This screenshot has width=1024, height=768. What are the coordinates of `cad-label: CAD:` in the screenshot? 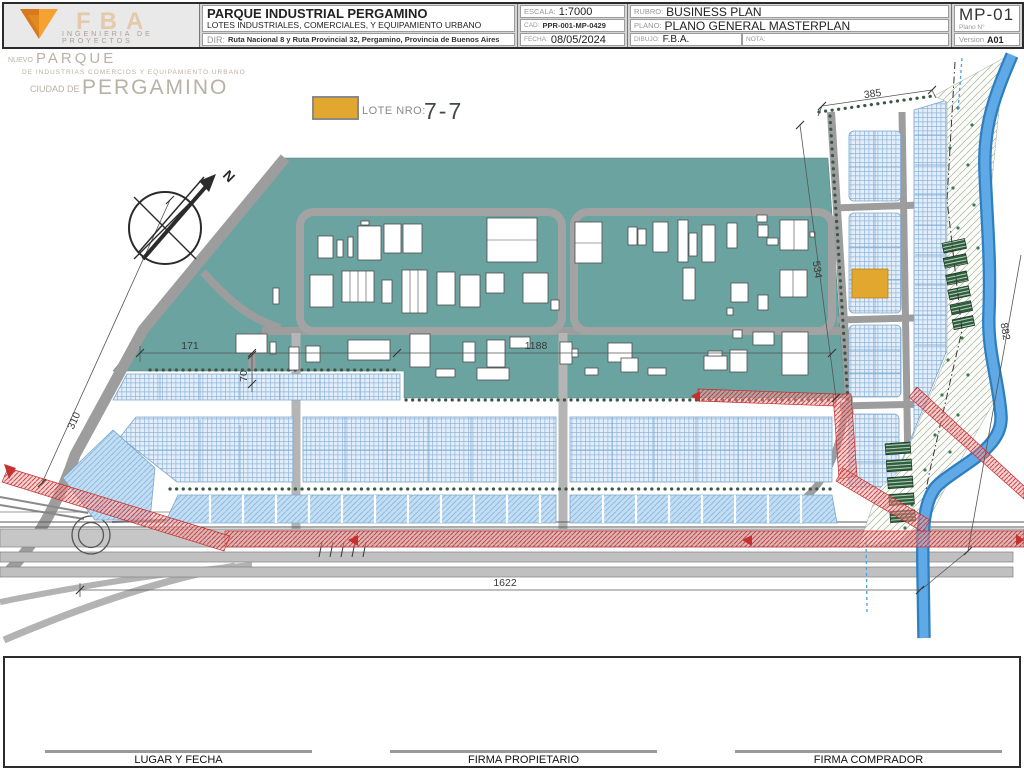 It's located at (532, 25).